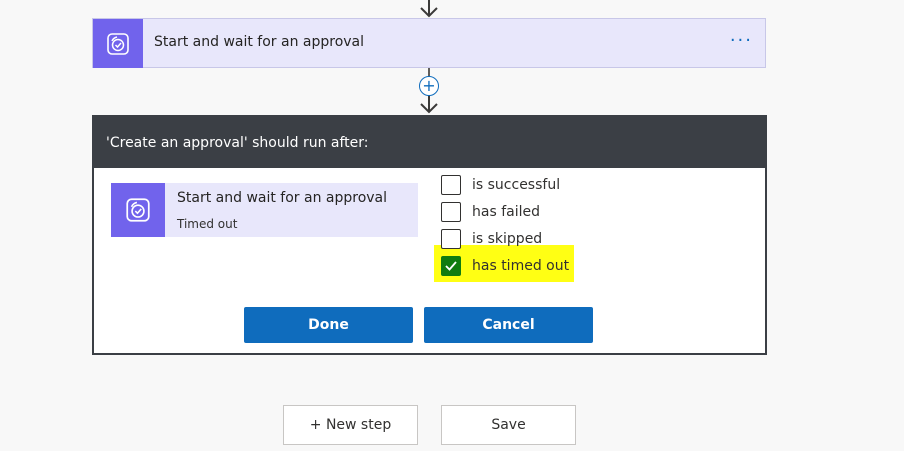 This screenshot has height=451, width=904. Describe the element at coordinates (521, 266) in the screenshot. I see `option-label: has timed out` at that location.